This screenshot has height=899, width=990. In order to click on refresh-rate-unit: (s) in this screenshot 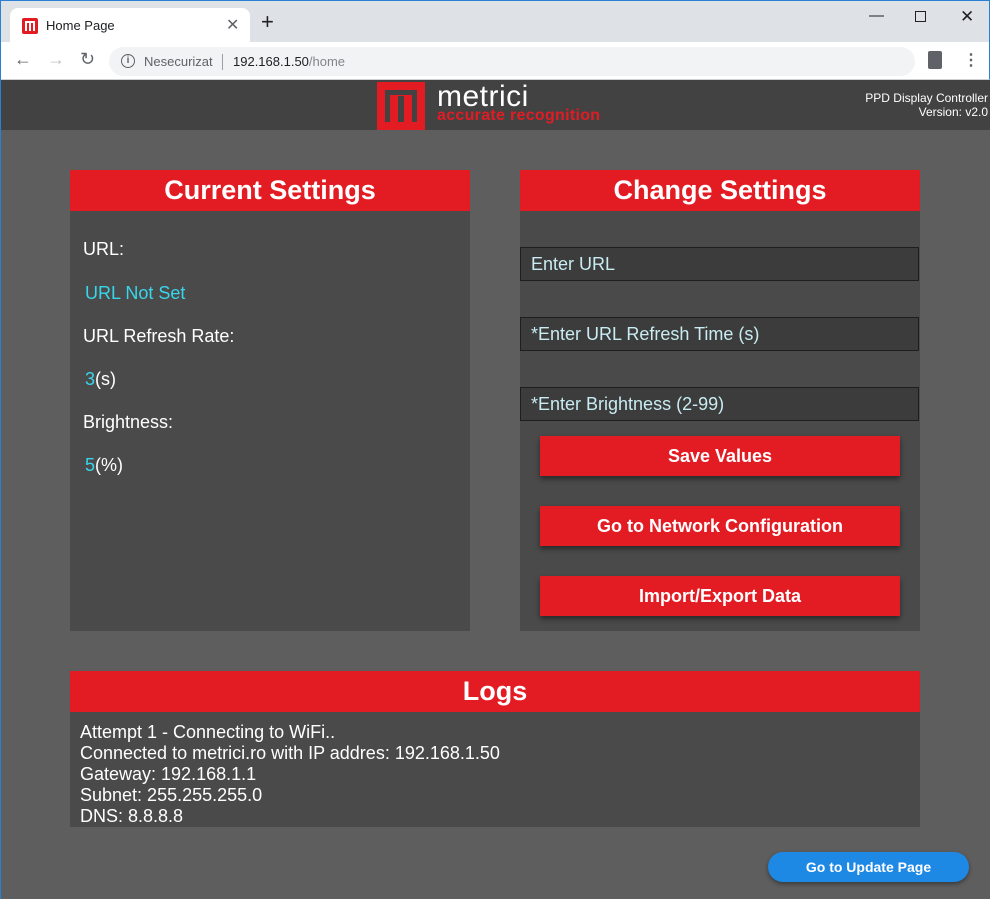, I will do `click(106, 379)`.